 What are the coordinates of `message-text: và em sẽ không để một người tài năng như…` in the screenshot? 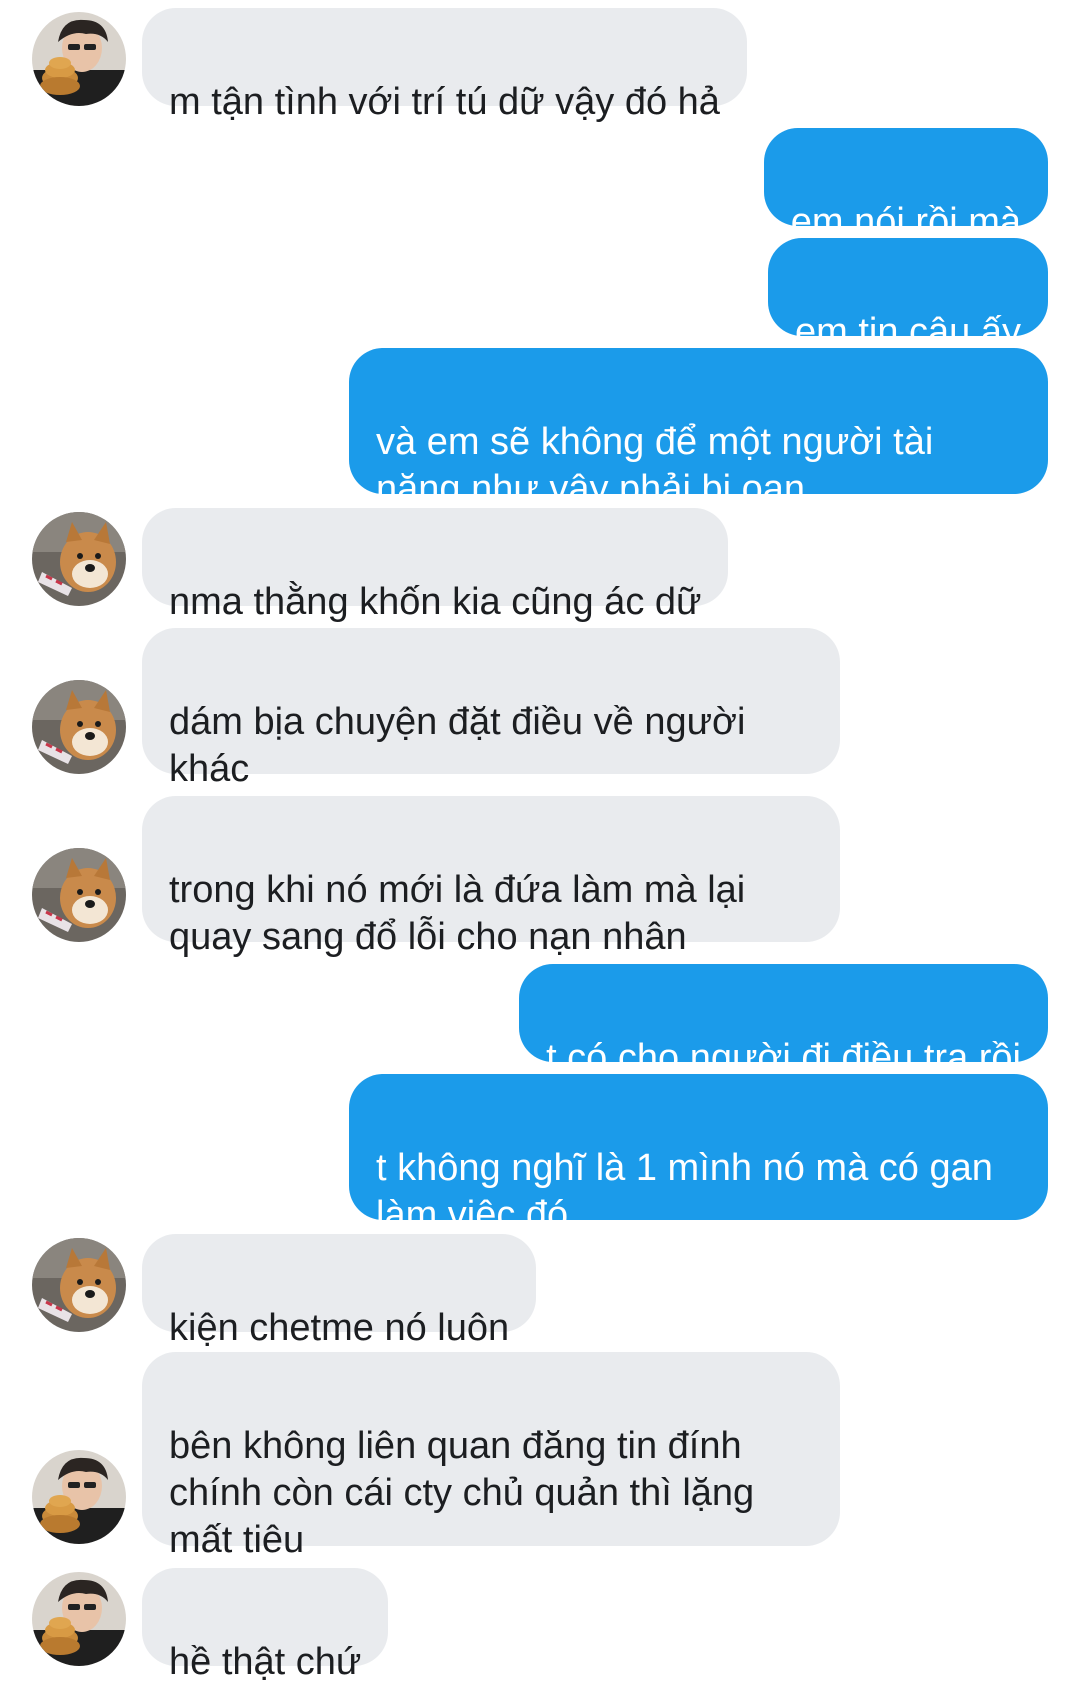 It's located at (655, 465).